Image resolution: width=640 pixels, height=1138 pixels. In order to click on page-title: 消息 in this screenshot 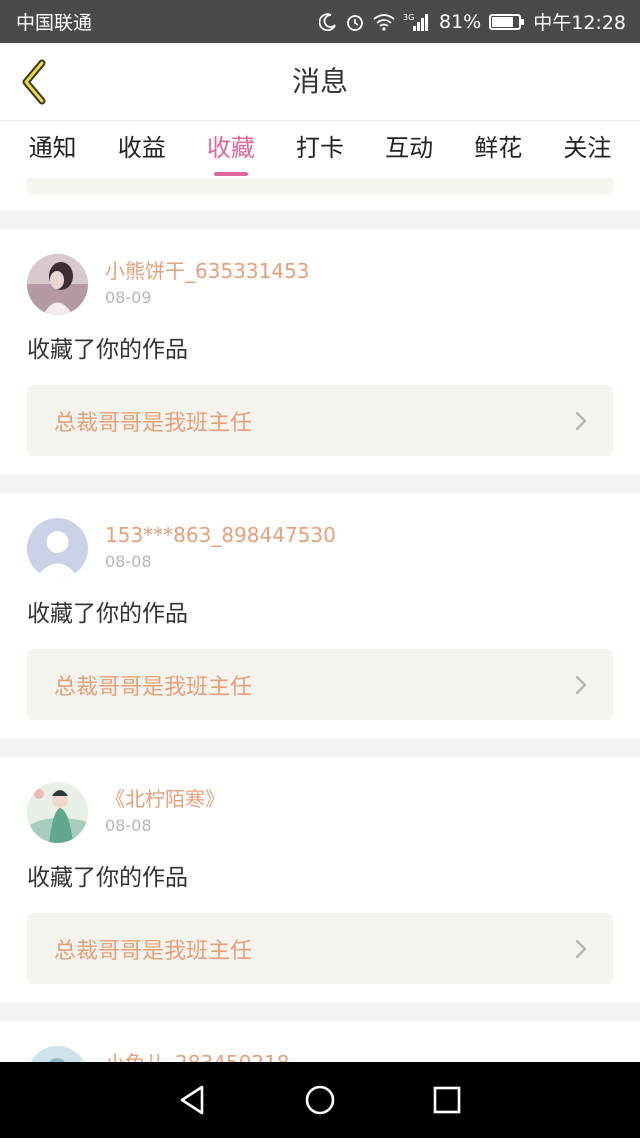, I will do `click(319, 81)`.